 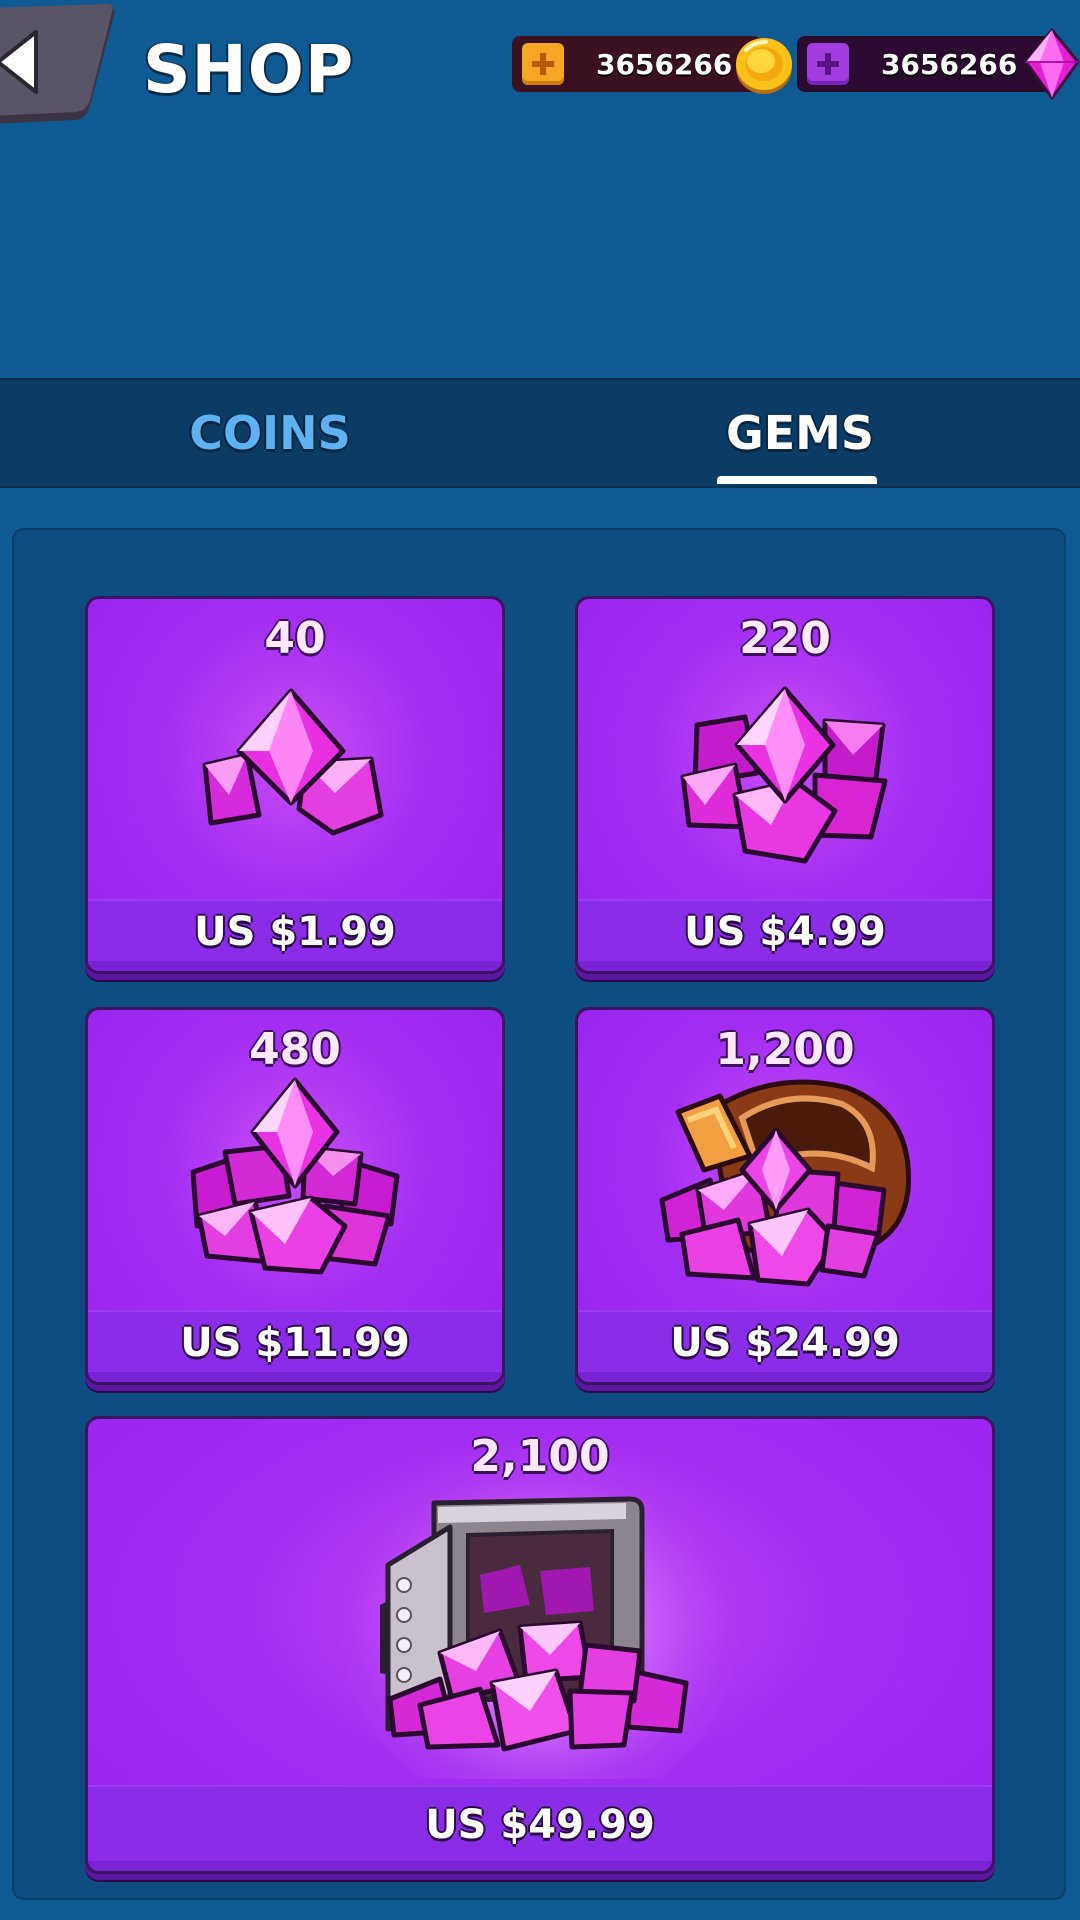 What do you see at coordinates (1052, 64) in the screenshot?
I see `gem-icon` at bounding box center [1052, 64].